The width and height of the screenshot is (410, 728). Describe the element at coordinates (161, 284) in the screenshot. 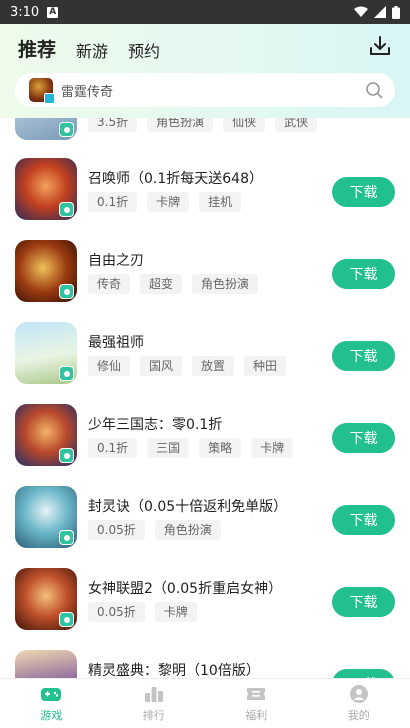

I see `game-tag: 超变` at that location.